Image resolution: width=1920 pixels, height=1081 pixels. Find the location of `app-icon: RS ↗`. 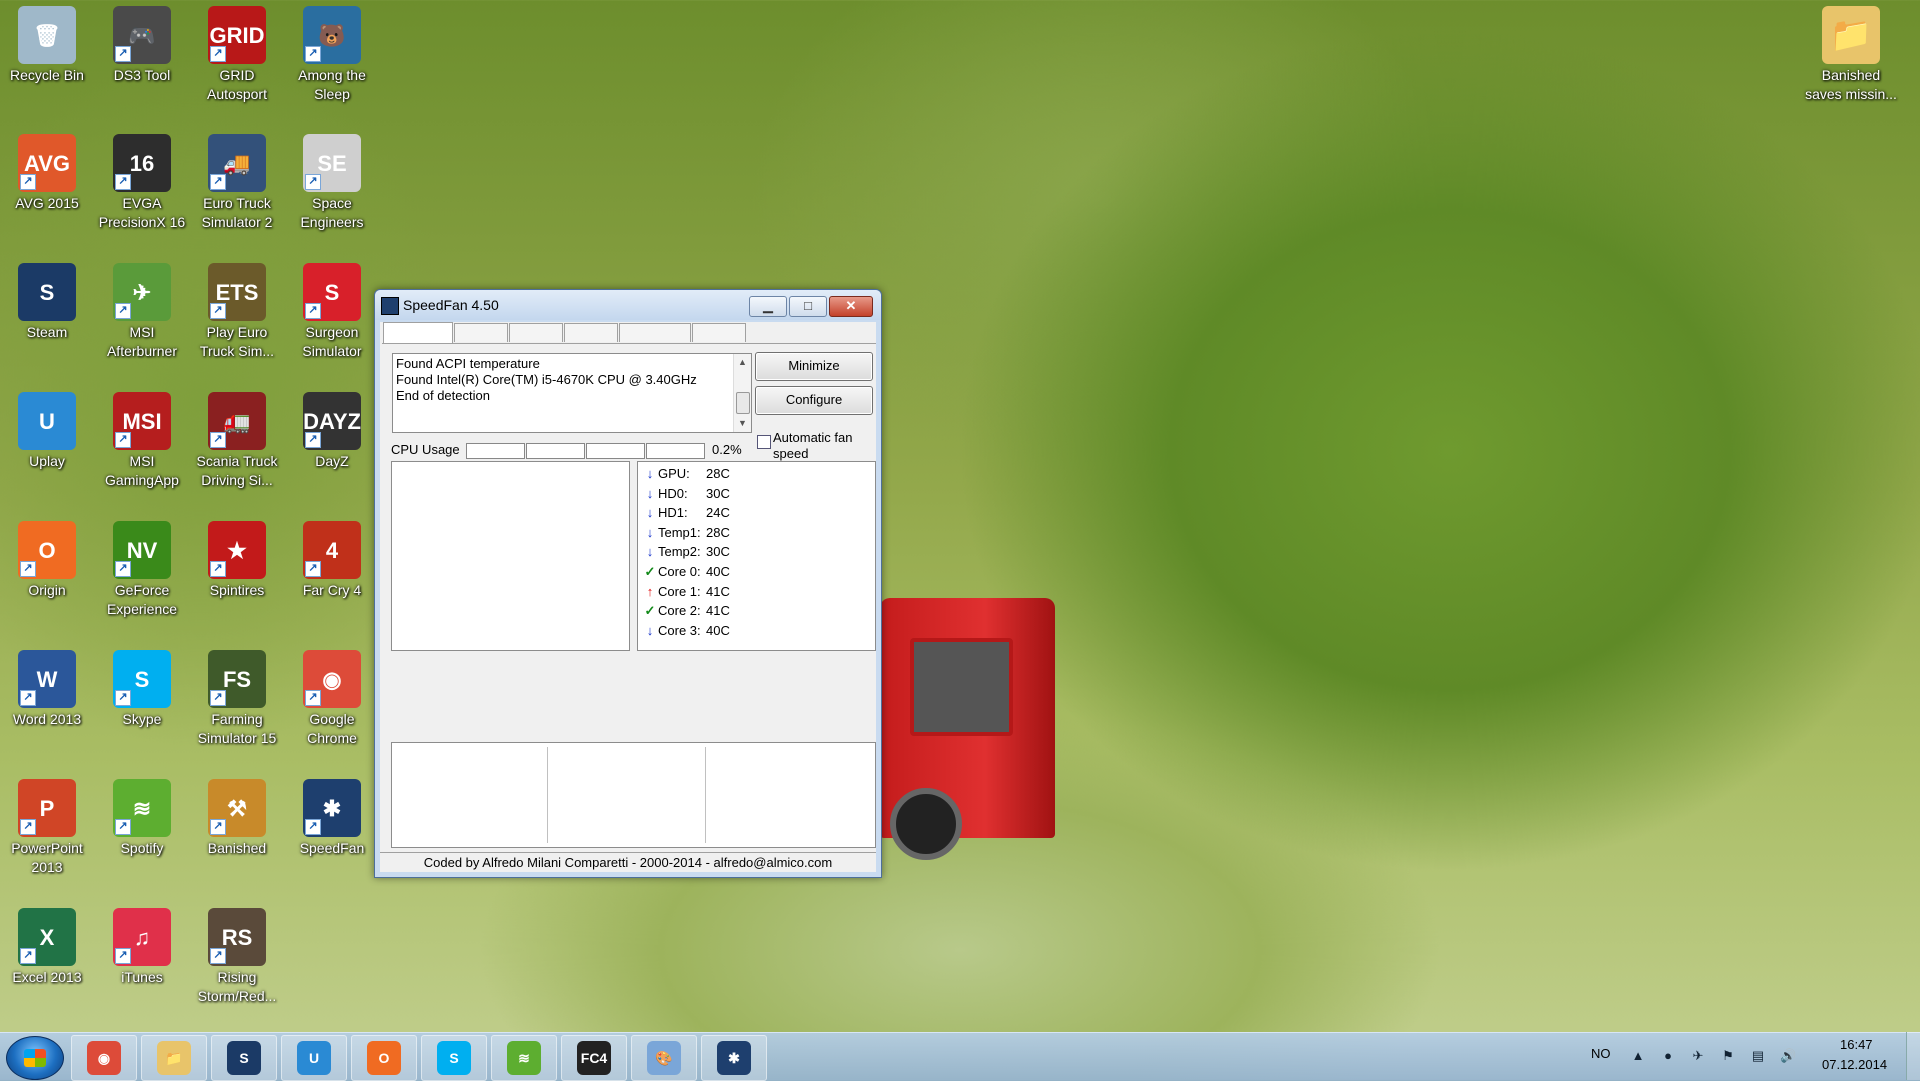

app-icon: RS ↗ is located at coordinates (237, 937).